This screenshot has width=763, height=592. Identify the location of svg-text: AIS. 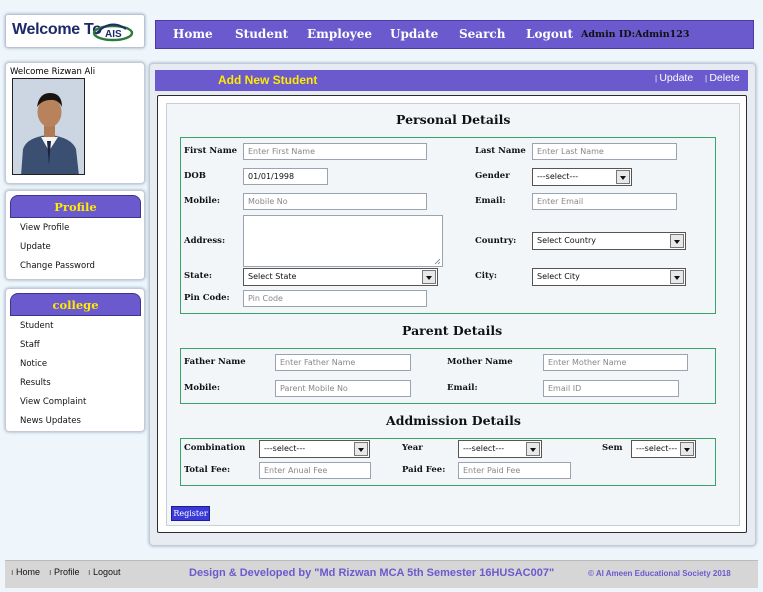
(113, 34).